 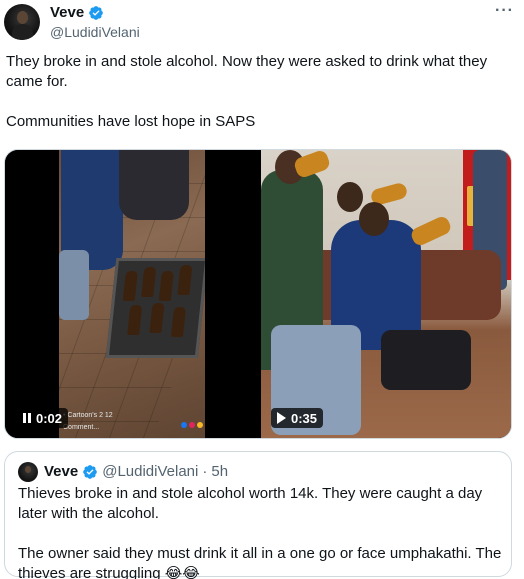 What do you see at coordinates (131, 121) in the screenshot?
I see `tweet-text-line2: Communities have lost hope in SAPS` at bounding box center [131, 121].